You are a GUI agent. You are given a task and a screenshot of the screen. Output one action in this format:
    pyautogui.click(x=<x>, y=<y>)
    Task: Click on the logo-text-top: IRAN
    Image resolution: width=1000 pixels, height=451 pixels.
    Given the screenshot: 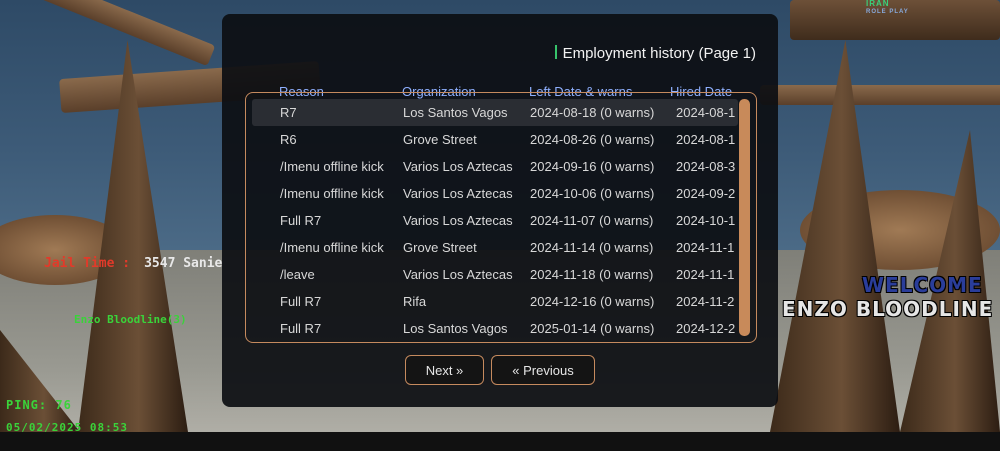 What is the action you would take?
    pyautogui.click(x=878, y=4)
    